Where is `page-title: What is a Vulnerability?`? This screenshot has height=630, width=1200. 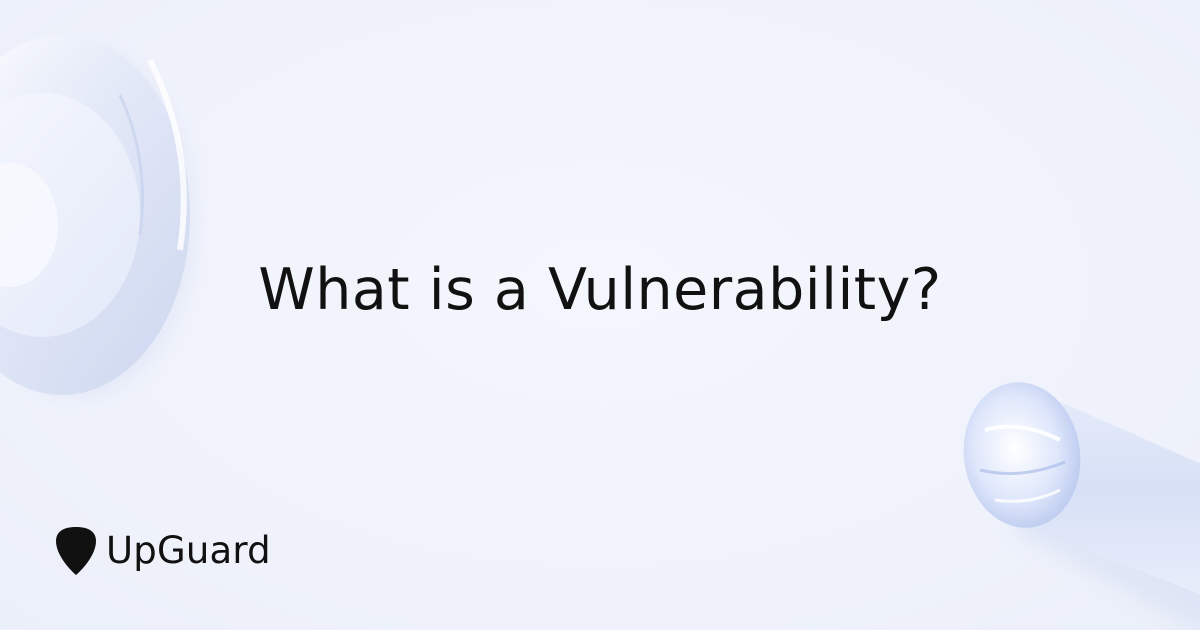
page-title: What is a Vulnerability? is located at coordinates (600, 290).